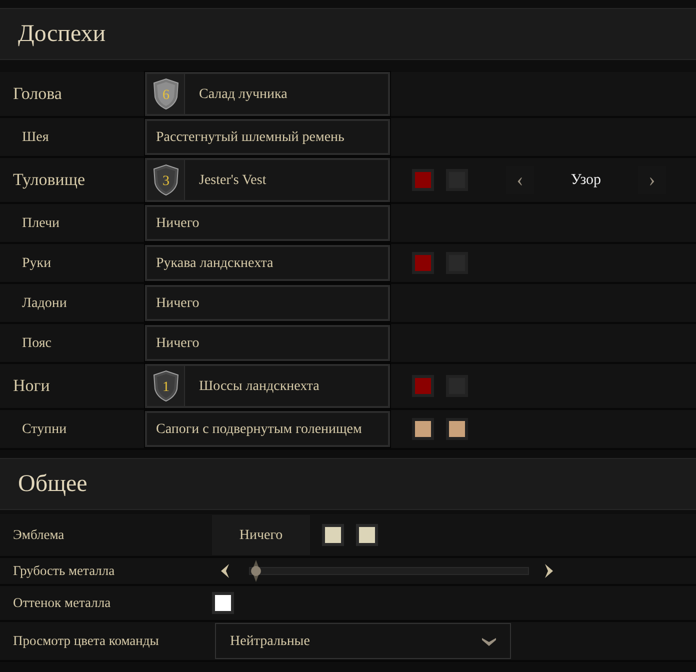 The image size is (696, 672). What do you see at coordinates (44, 429) in the screenshot?
I see `slot-label: Ступни` at bounding box center [44, 429].